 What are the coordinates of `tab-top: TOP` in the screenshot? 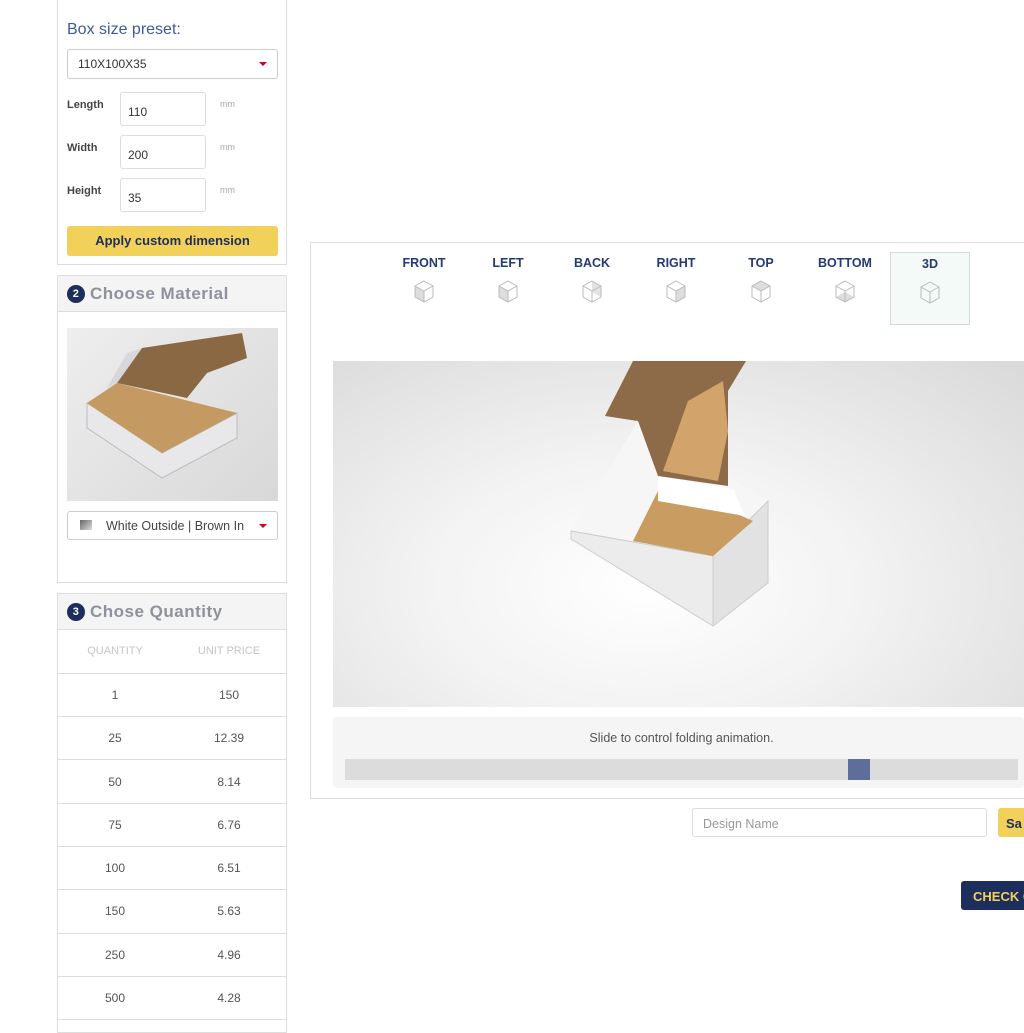 It's located at (761, 288).